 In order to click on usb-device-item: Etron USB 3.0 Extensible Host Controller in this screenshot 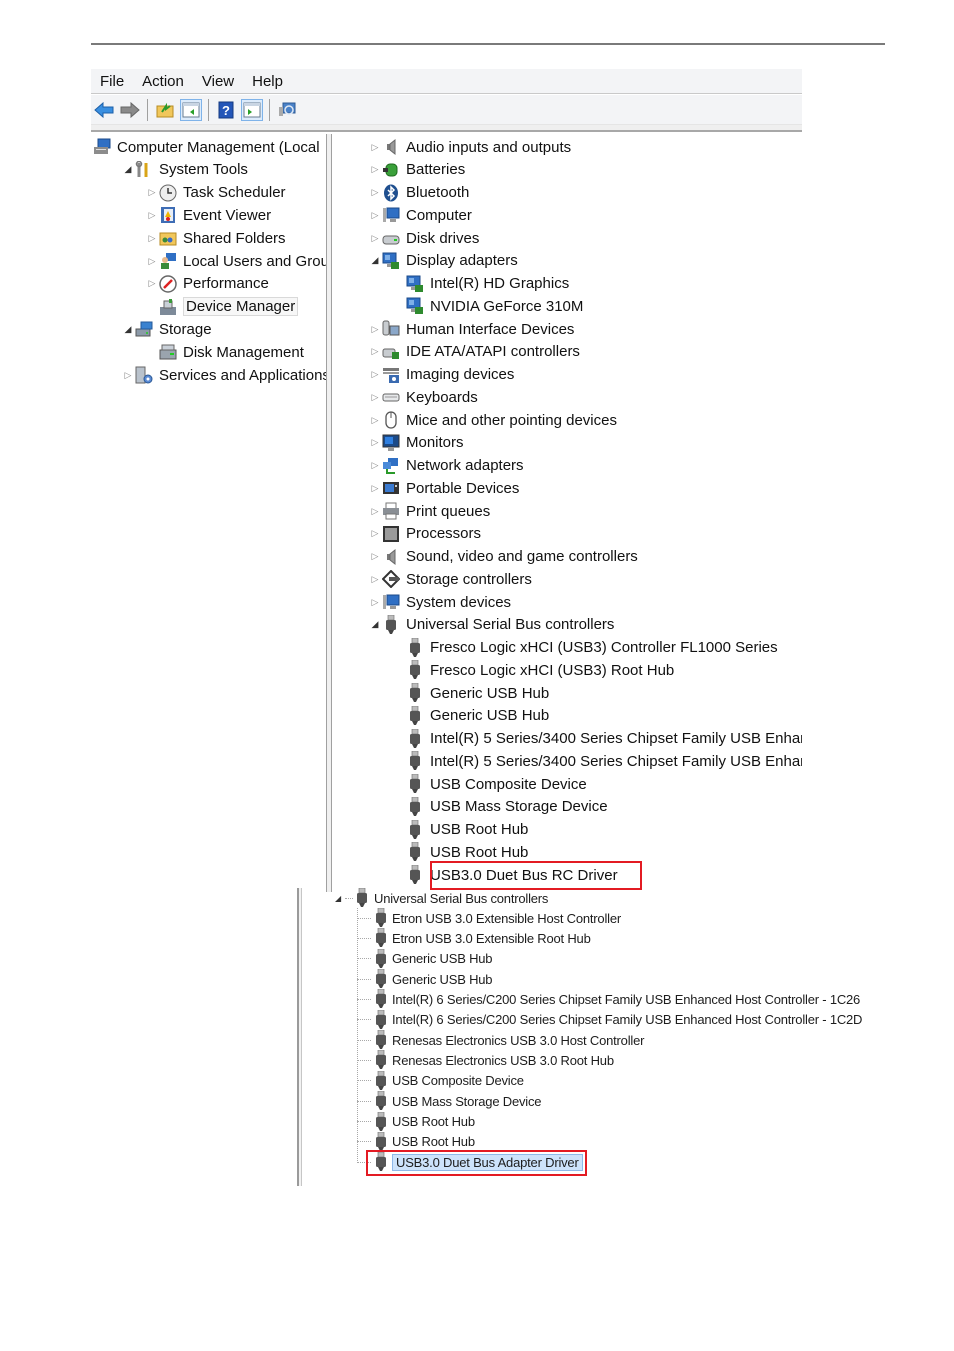, I will do `click(489, 918)`.